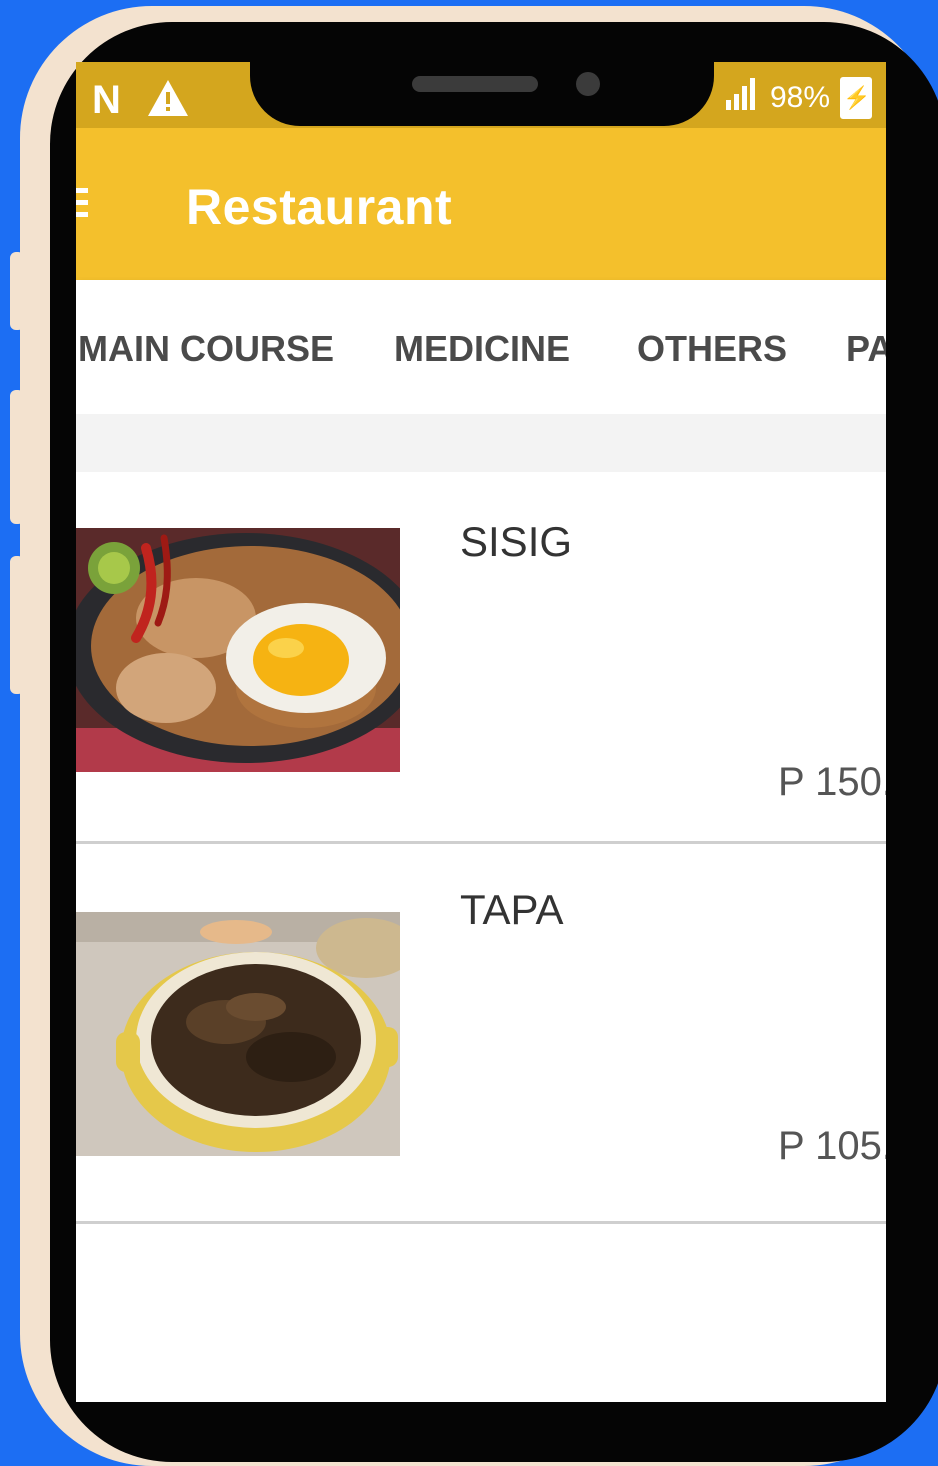 This screenshot has width=938, height=1466. What do you see at coordinates (742, 98) in the screenshot?
I see `signal-icon` at bounding box center [742, 98].